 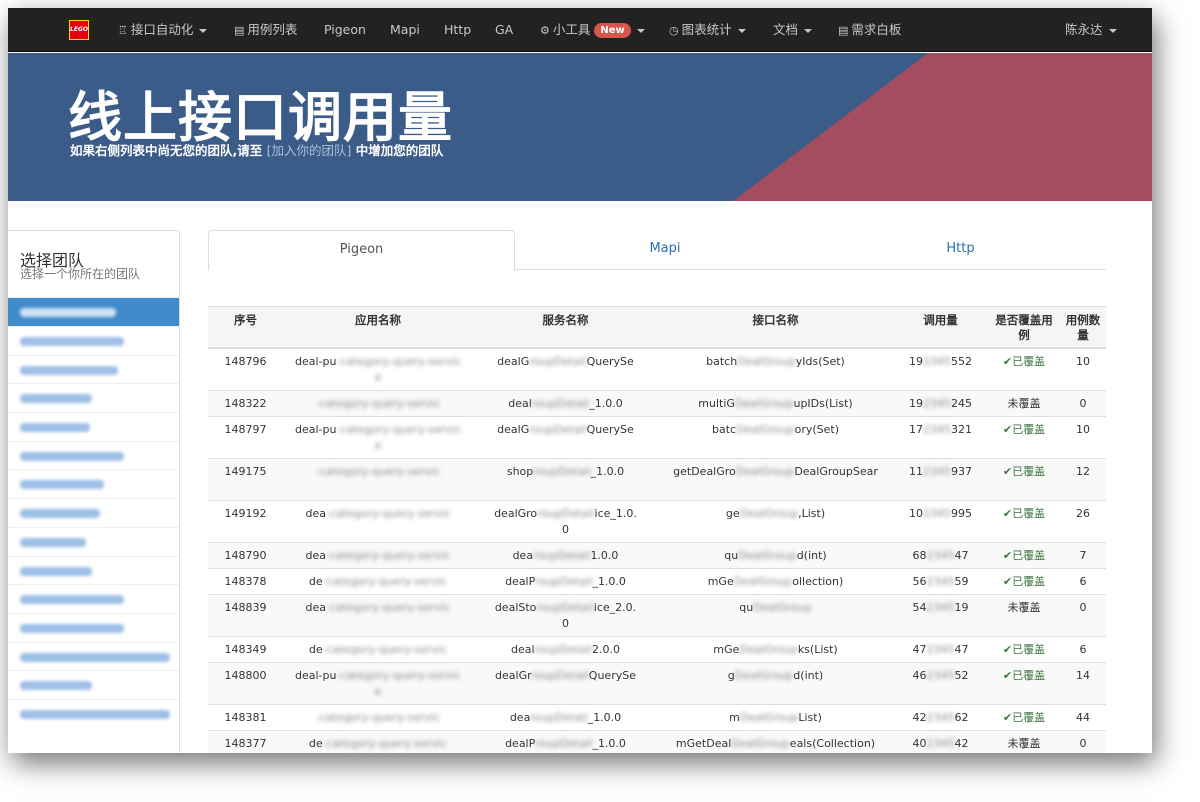 I want to click on cell-calls-text: 62, so click(x=961, y=717).